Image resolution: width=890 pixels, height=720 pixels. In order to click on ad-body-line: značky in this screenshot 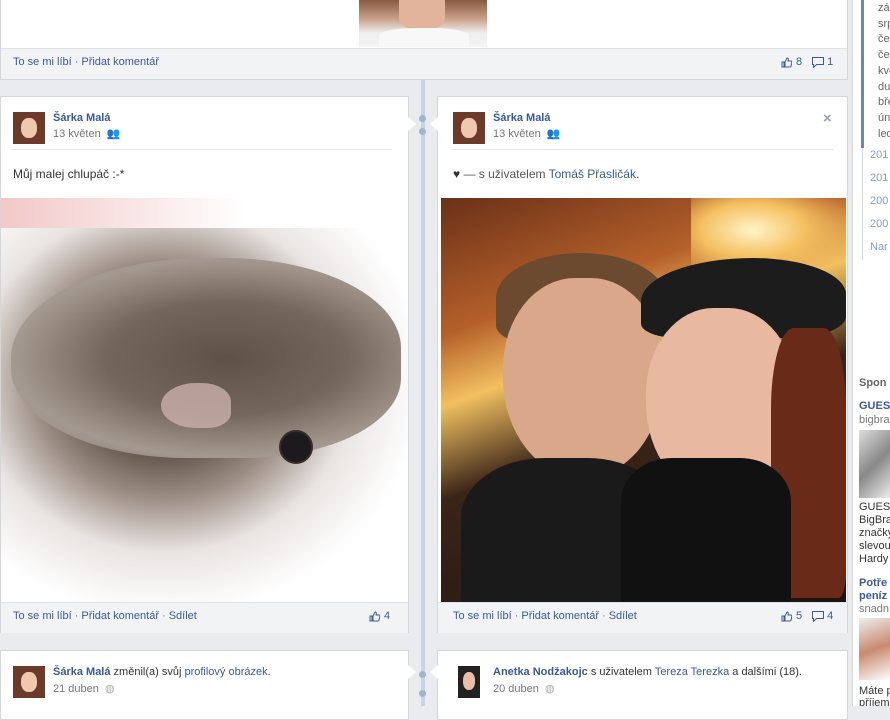, I will do `click(874, 533)`.